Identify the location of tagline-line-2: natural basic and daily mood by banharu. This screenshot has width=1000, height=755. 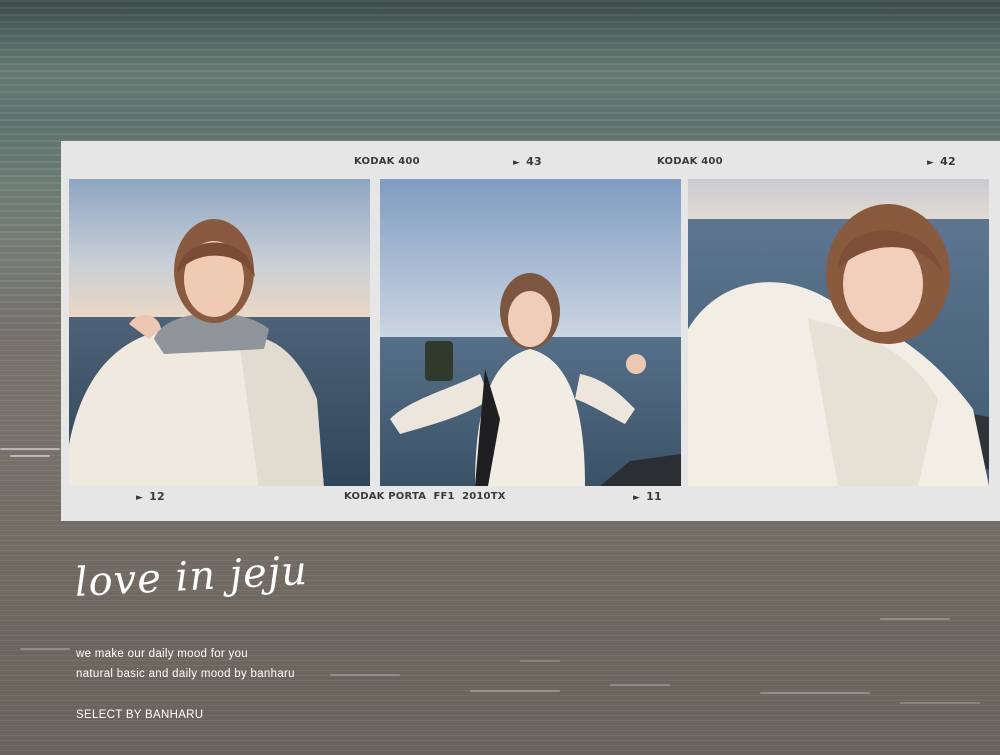
(185, 674).